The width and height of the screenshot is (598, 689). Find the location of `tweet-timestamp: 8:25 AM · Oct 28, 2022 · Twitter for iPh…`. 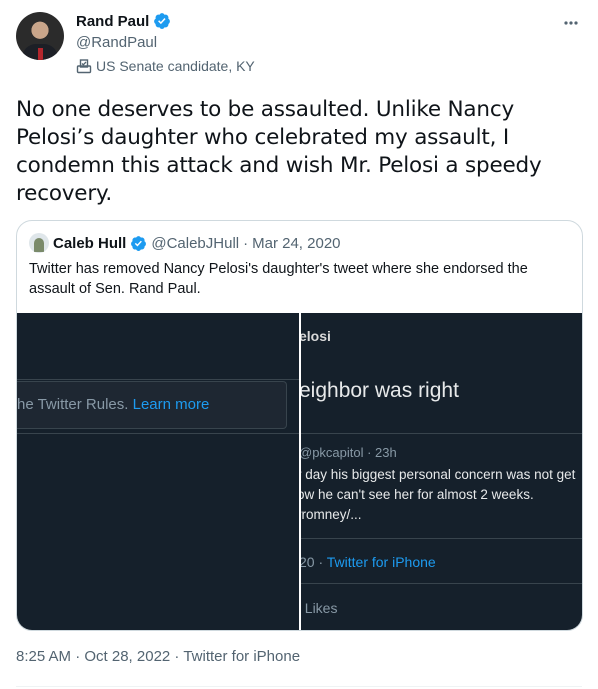

tweet-timestamp: 8:25 AM · Oct 28, 2022 · Twitter for iPh… is located at coordinates (158, 656).